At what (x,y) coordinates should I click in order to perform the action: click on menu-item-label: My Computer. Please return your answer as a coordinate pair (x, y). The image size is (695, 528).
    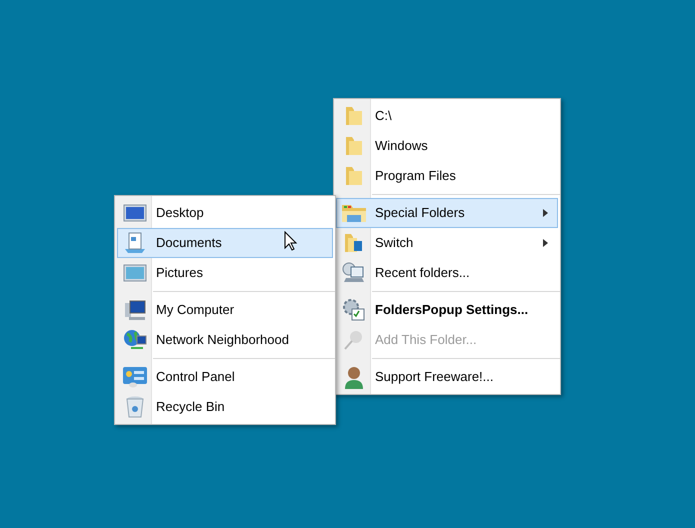
    Looking at the image, I should click on (195, 310).